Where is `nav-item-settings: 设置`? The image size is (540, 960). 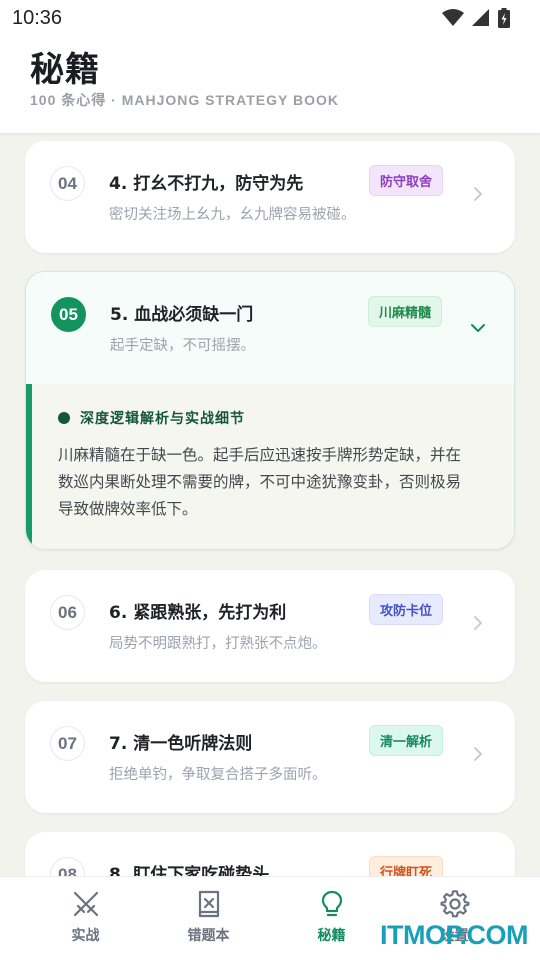
nav-item-settings: 设置 is located at coordinates (454, 918).